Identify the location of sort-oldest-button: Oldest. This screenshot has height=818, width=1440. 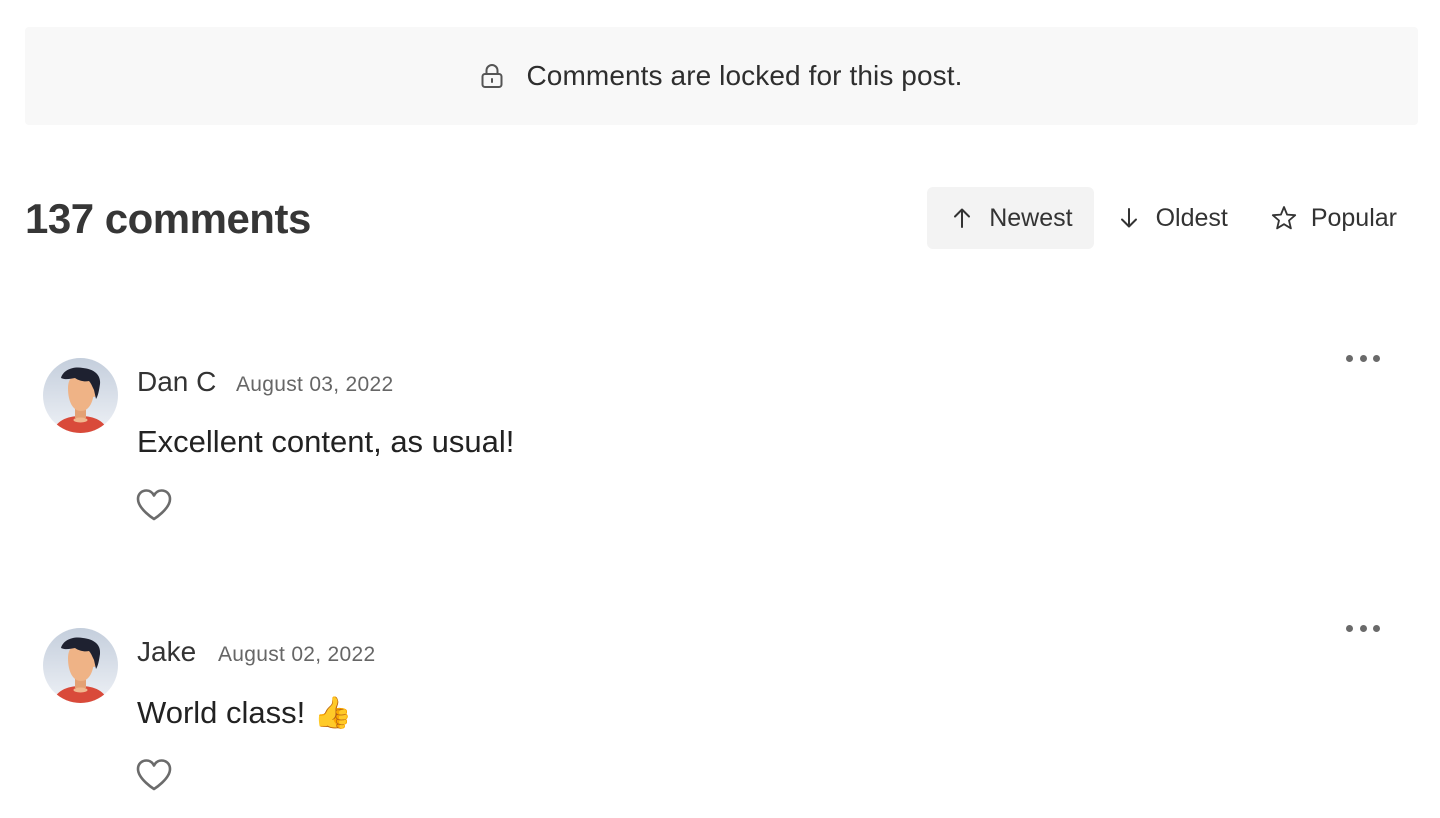
(1171, 218).